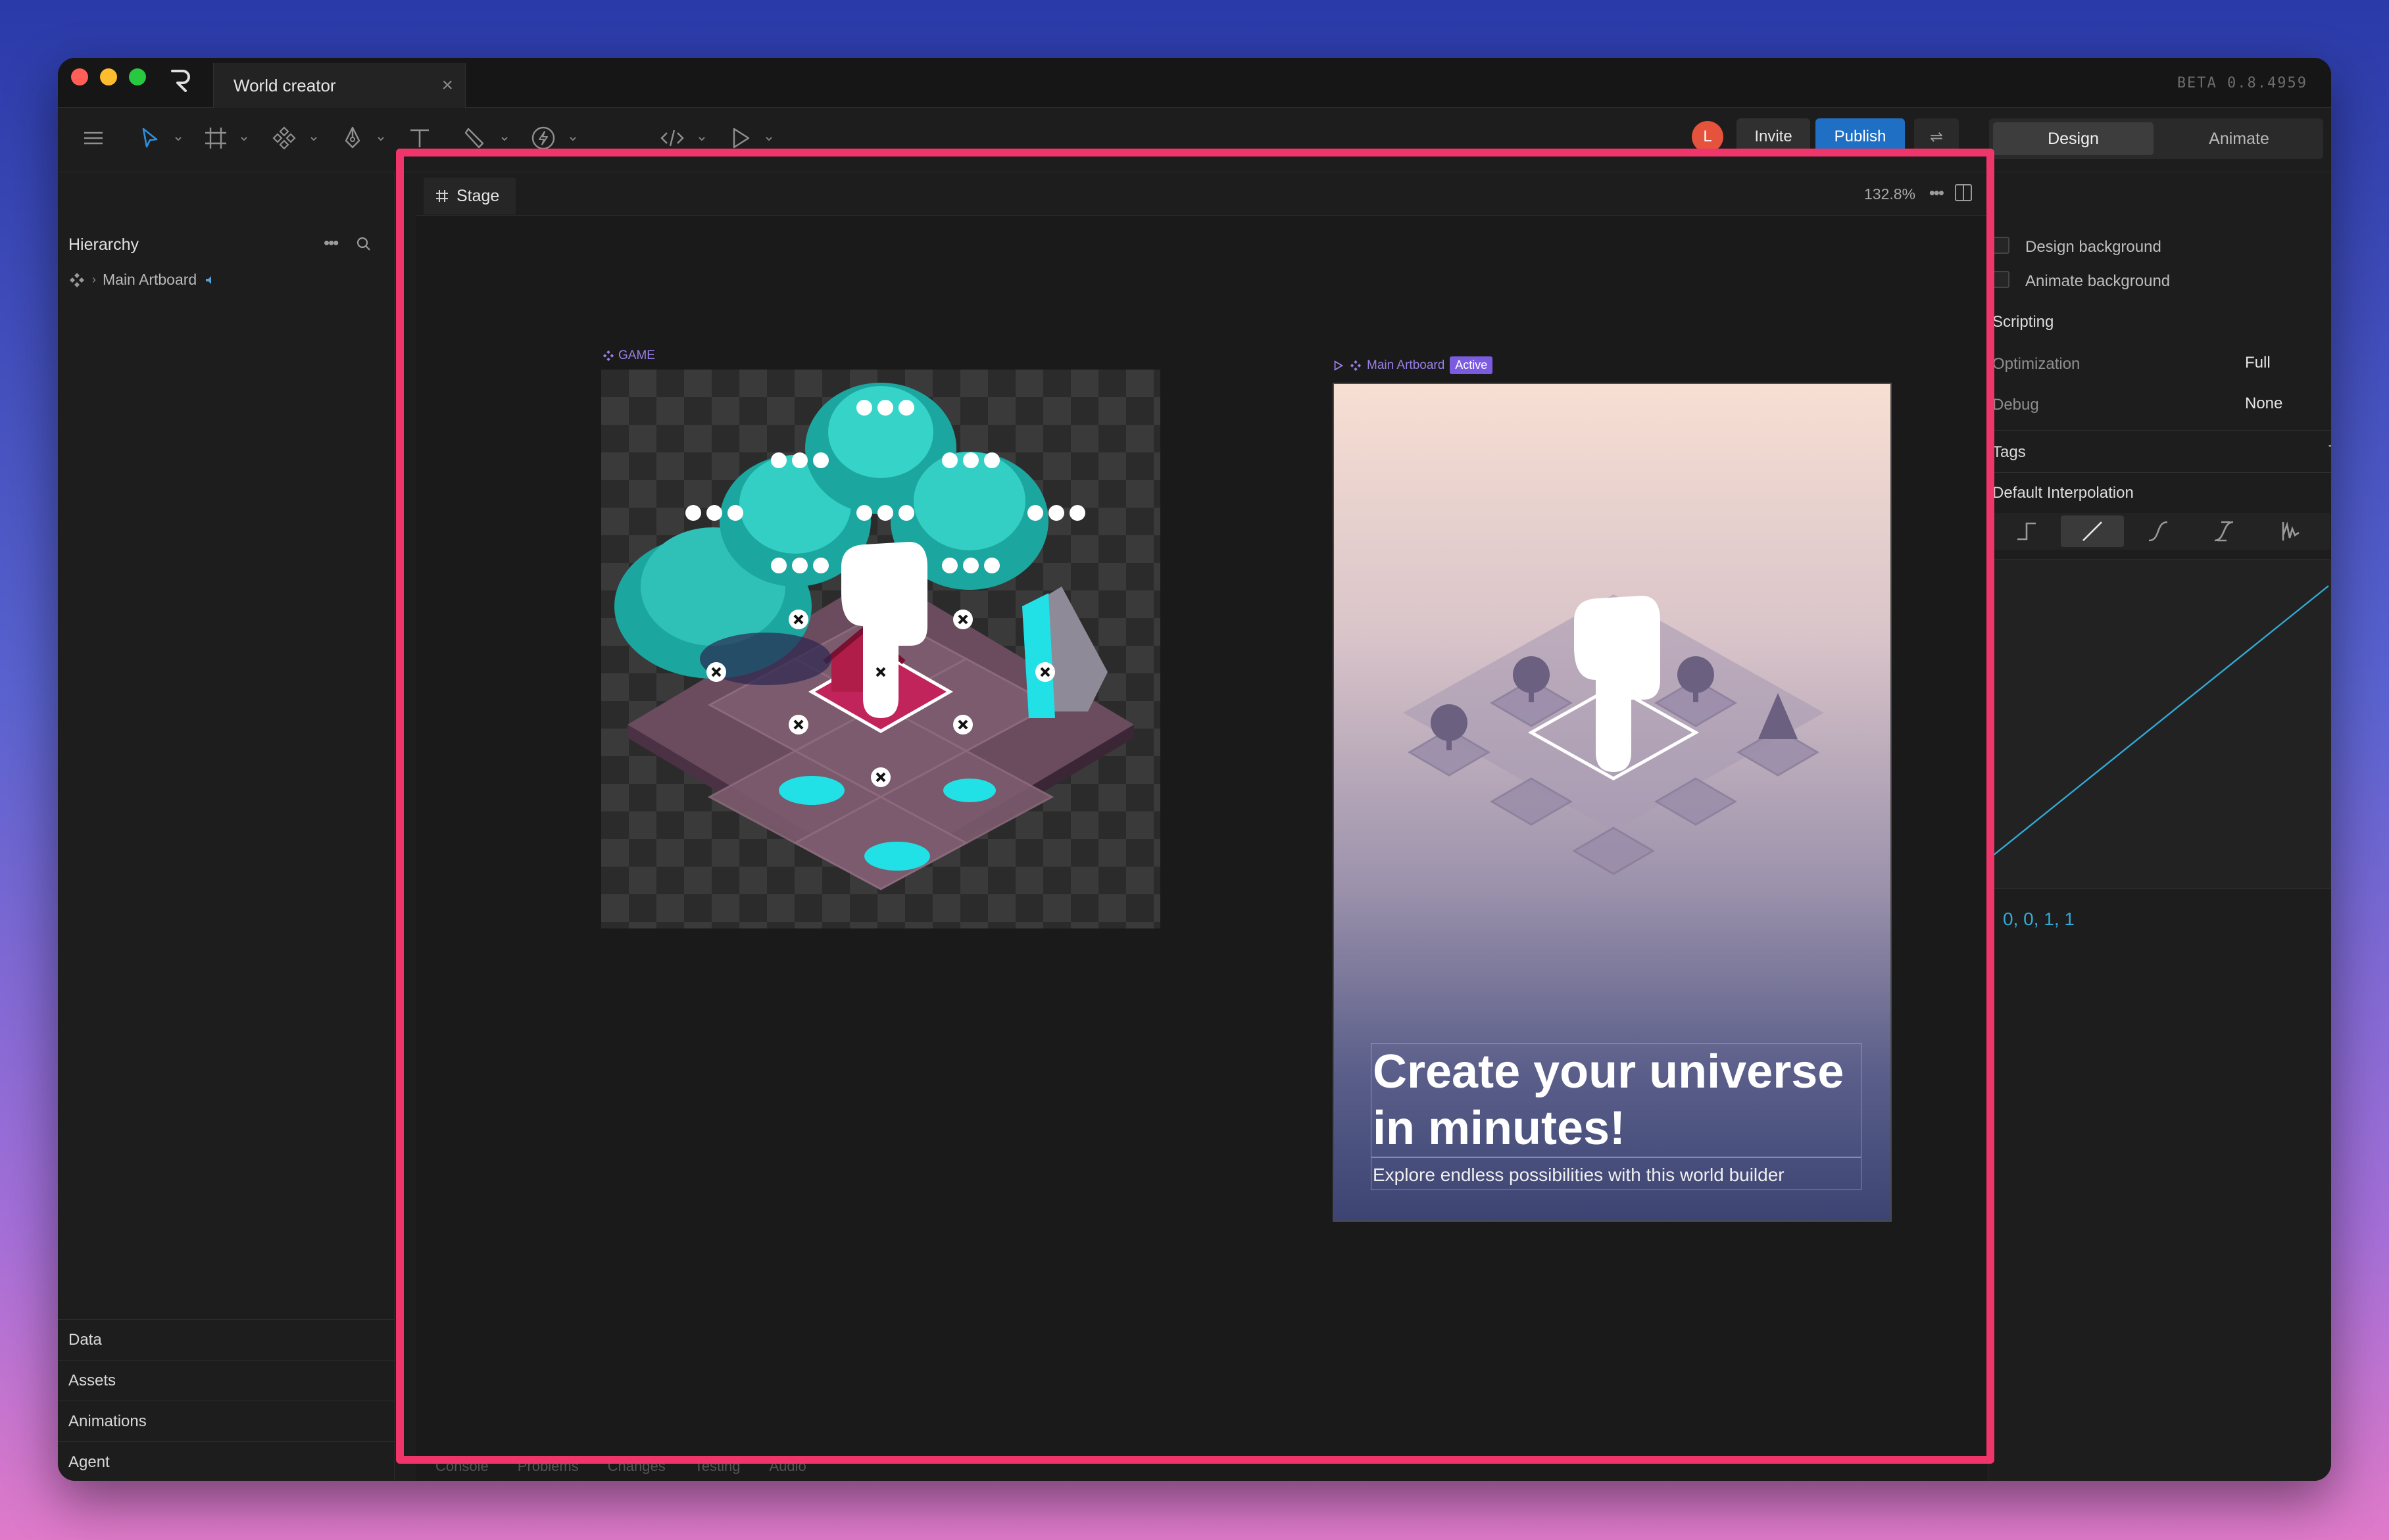 The height and width of the screenshot is (1540, 2389). What do you see at coordinates (226, 1461) in the screenshot?
I see `left-section-agent: Agent` at bounding box center [226, 1461].